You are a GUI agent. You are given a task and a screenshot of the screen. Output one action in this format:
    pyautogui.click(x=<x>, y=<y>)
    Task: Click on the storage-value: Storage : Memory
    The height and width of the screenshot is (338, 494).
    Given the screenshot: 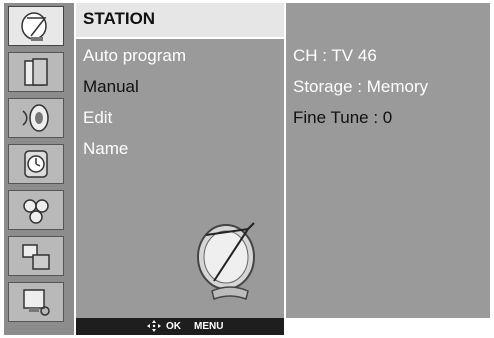 What is the action you would take?
    pyautogui.click(x=361, y=86)
    